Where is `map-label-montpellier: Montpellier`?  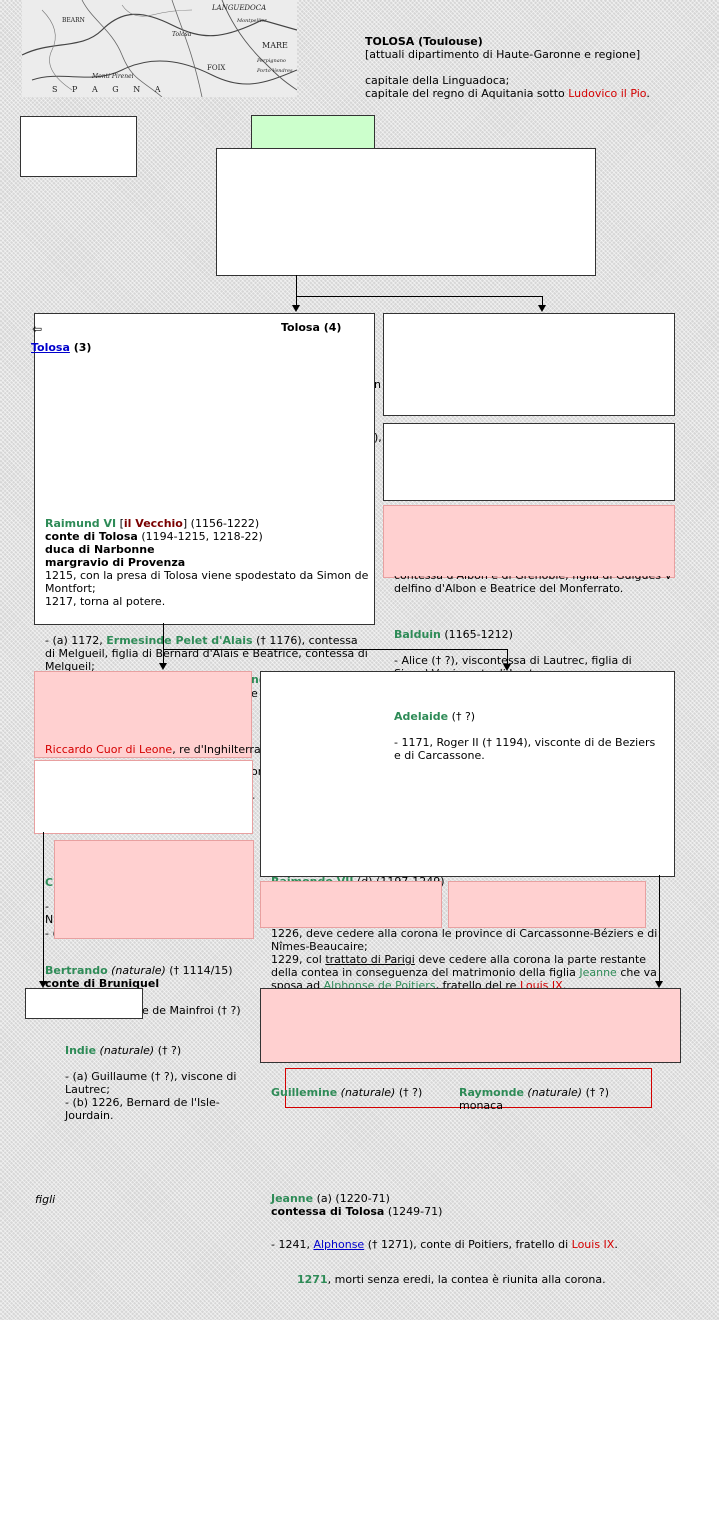
map-label-montpellier: Montpellier is located at coordinates (251, 21).